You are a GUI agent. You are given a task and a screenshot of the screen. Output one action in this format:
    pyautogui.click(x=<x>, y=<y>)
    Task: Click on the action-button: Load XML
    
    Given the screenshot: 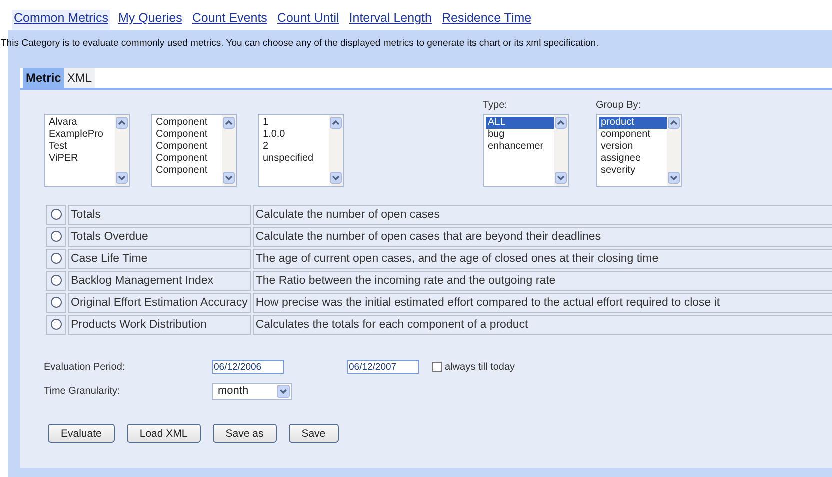 What is the action you would take?
    pyautogui.click(x=163, y=433)
    